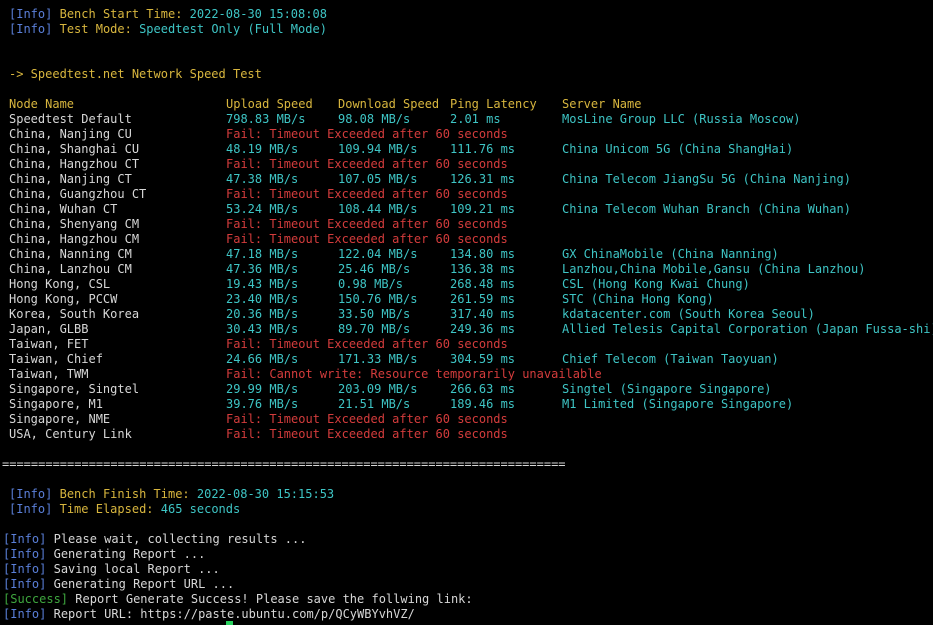 This screenshot has width=933, height=625. I want to click on node-name: Singapore, M1, so click(56, 404).